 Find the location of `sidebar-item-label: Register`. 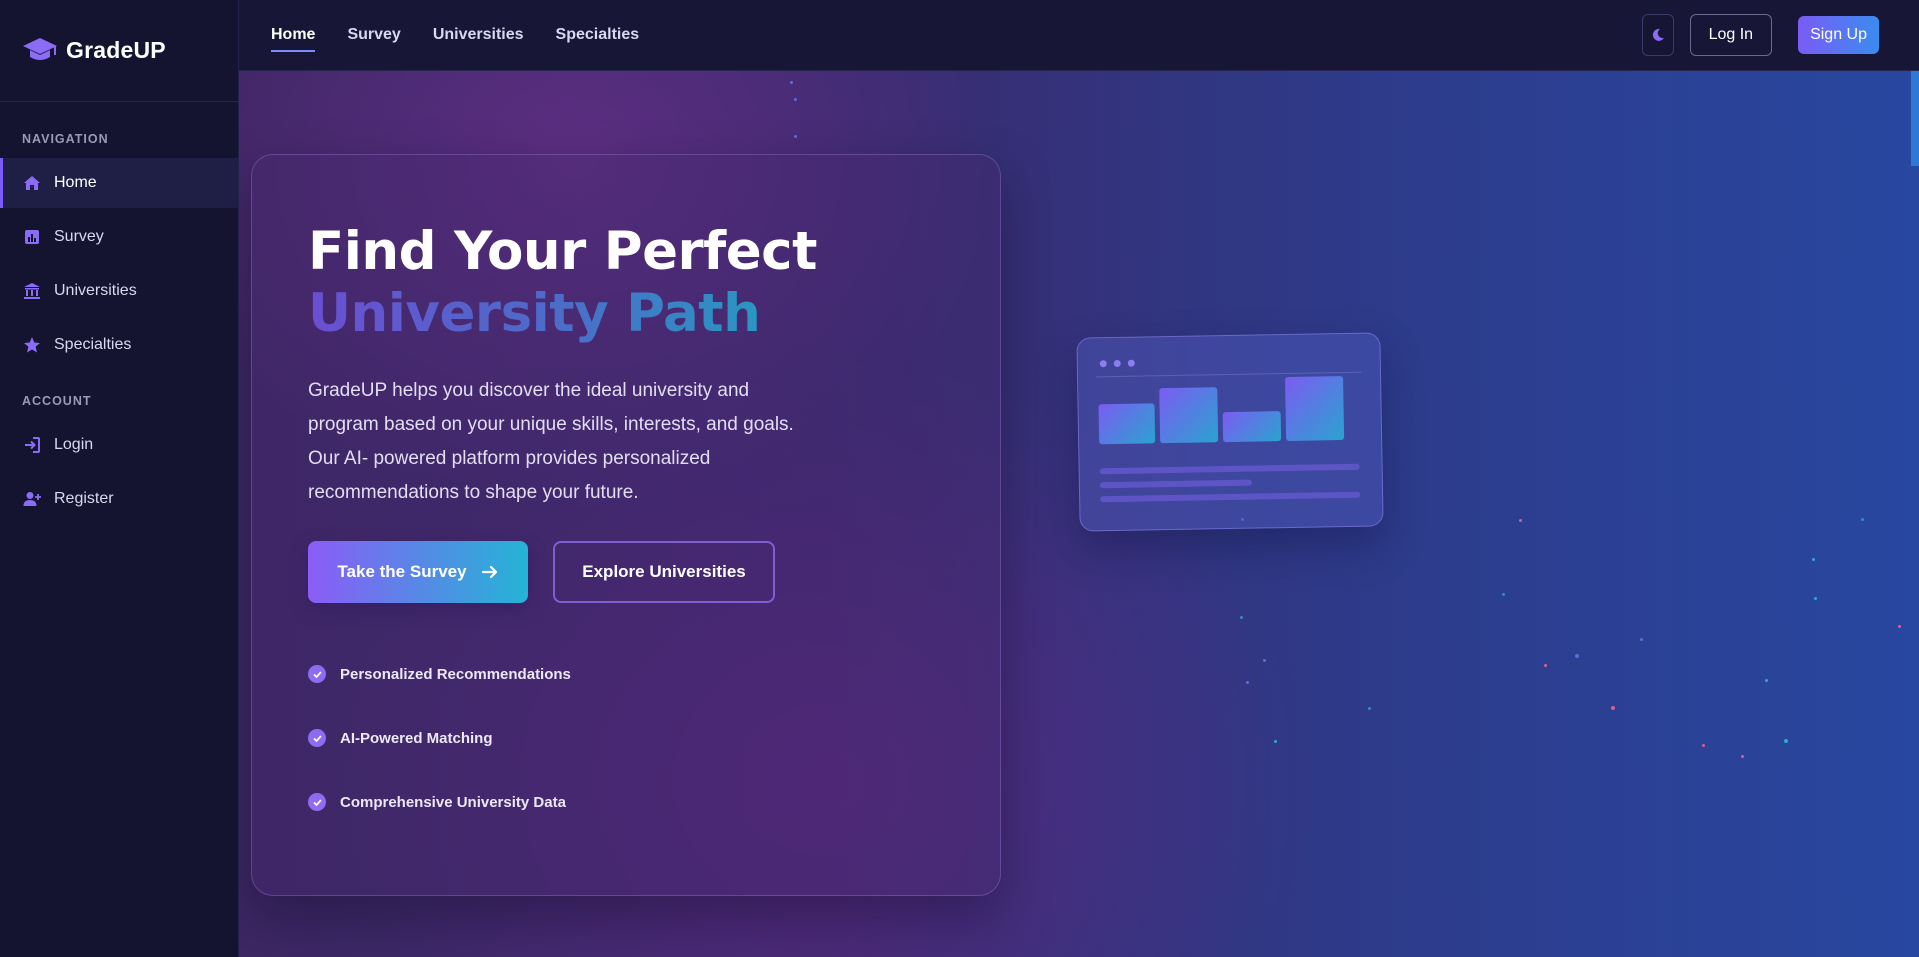

sidebar-item-label: Register is located at coordinates (84, 498).